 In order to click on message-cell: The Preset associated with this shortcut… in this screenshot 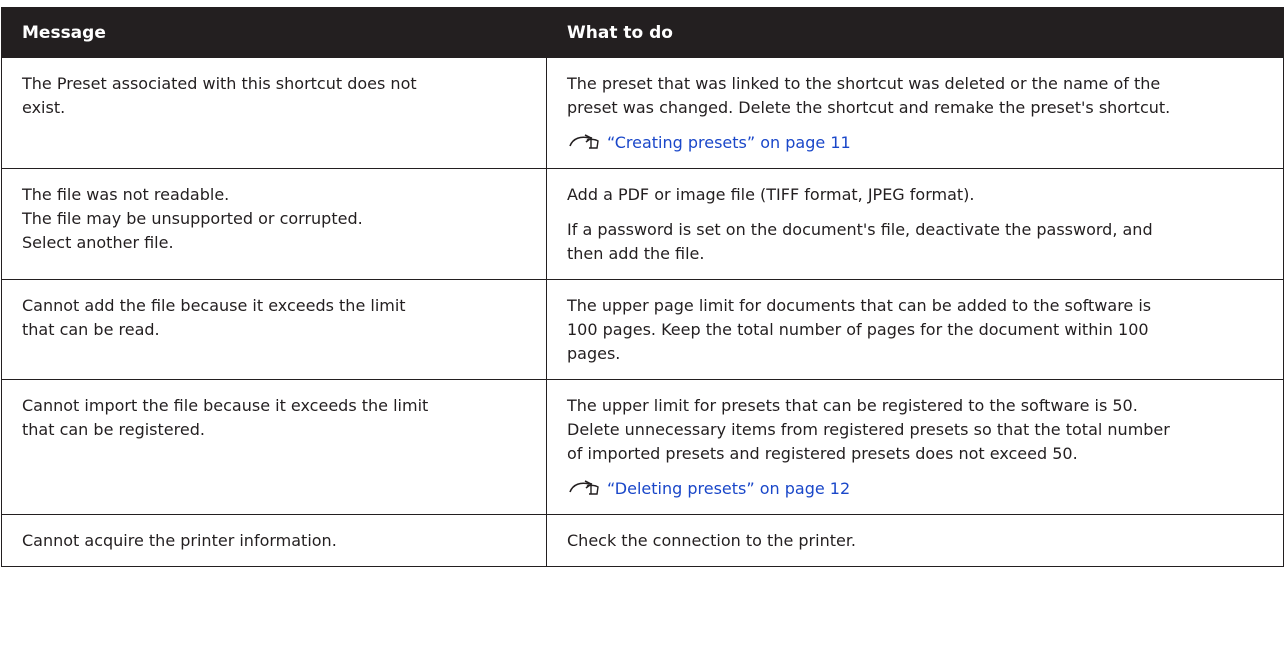, I will do `click(274, 113)`.